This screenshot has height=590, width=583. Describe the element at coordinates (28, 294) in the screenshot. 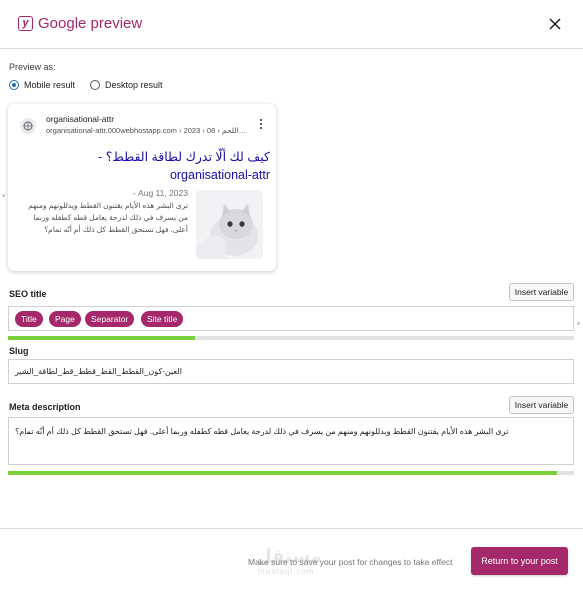

I see `seo-title-label: SEO title` at that location.